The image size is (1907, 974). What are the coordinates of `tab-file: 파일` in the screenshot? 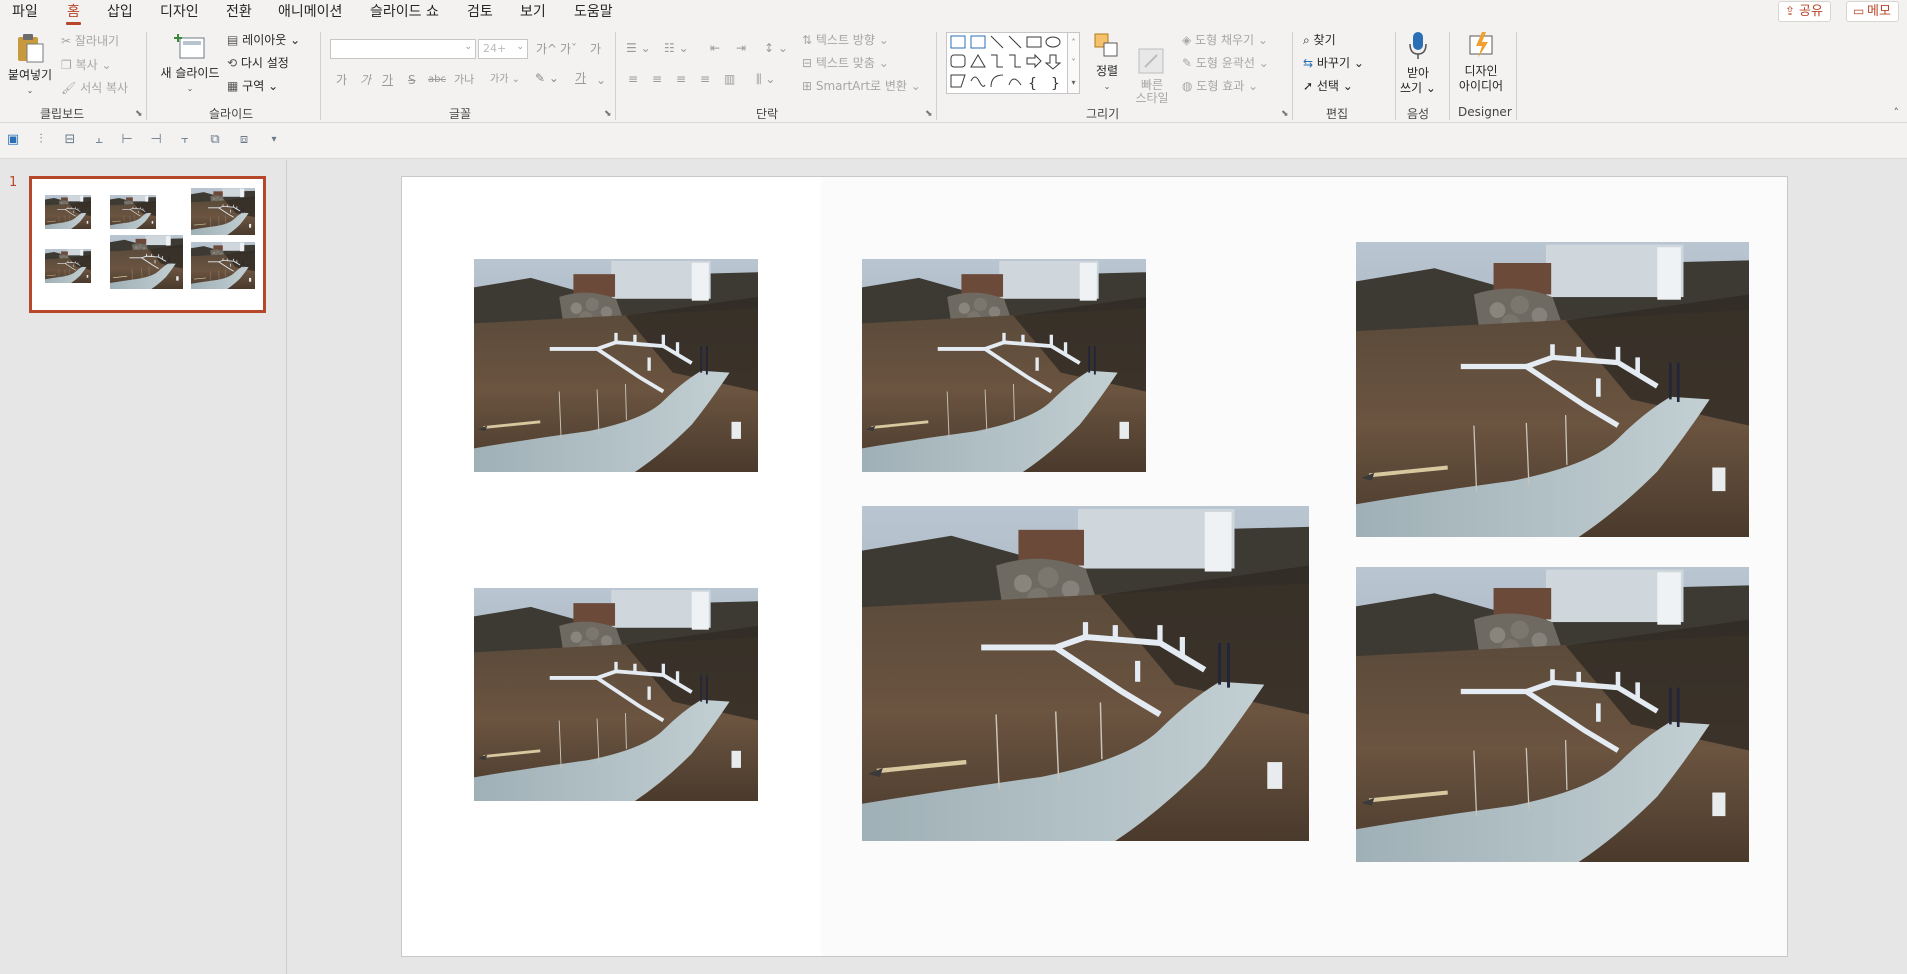 It's located at (25, 13).